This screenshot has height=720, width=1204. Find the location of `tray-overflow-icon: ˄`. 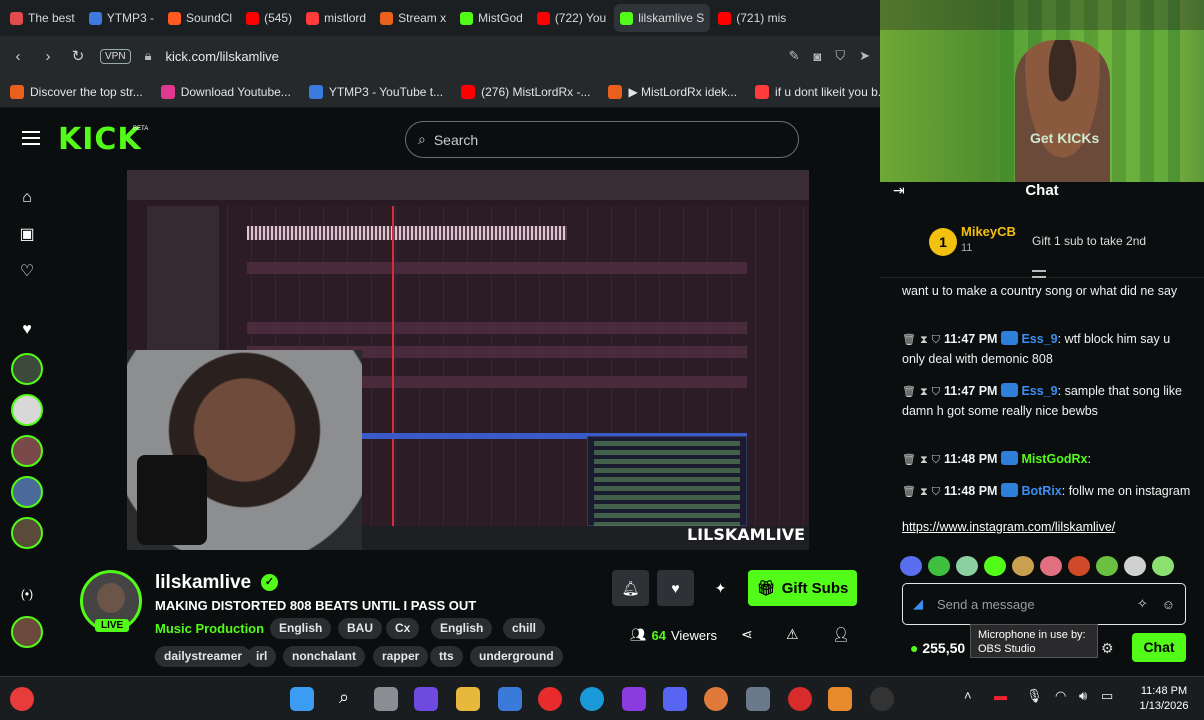

tray-overflow-icon: ˄ is located at coordinates (968, 695).